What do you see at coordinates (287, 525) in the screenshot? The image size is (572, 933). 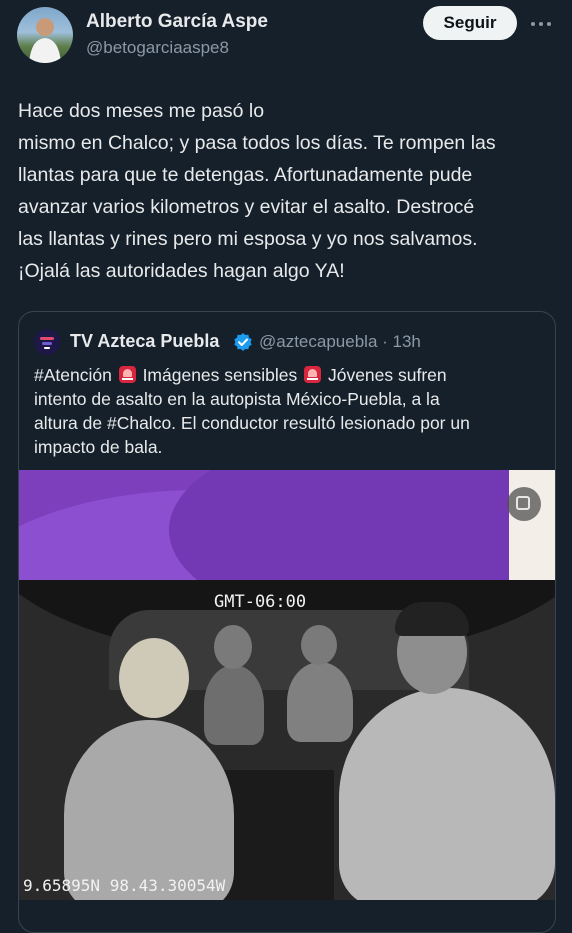 I see `media-header-graphic` at bounding box center [287, 525].